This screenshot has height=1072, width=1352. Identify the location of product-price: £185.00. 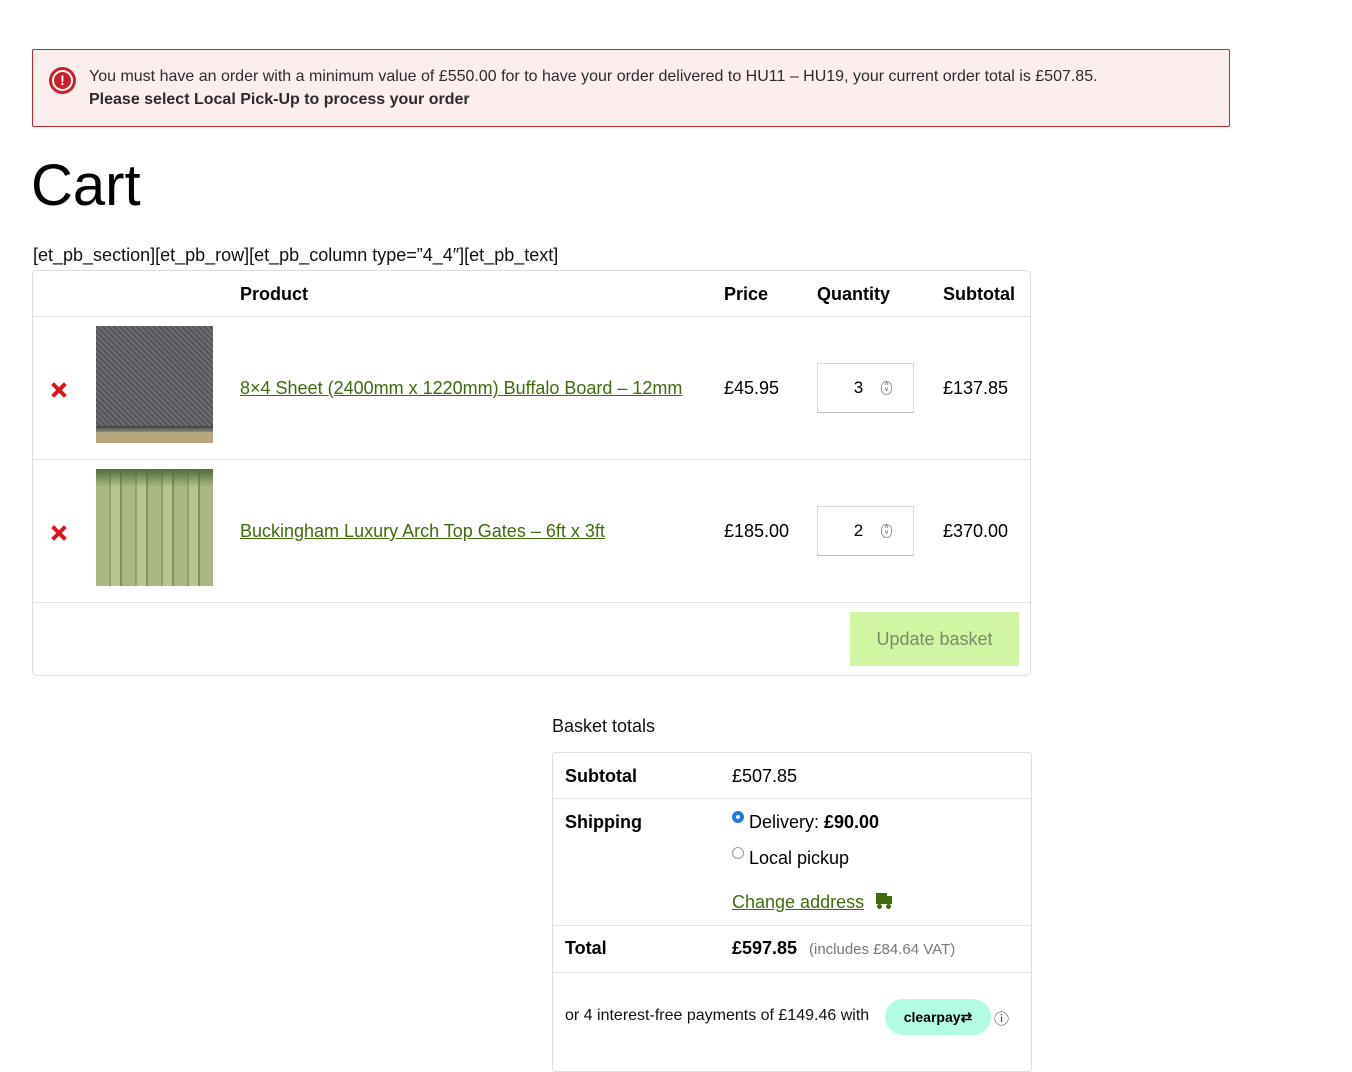
(757, 531).